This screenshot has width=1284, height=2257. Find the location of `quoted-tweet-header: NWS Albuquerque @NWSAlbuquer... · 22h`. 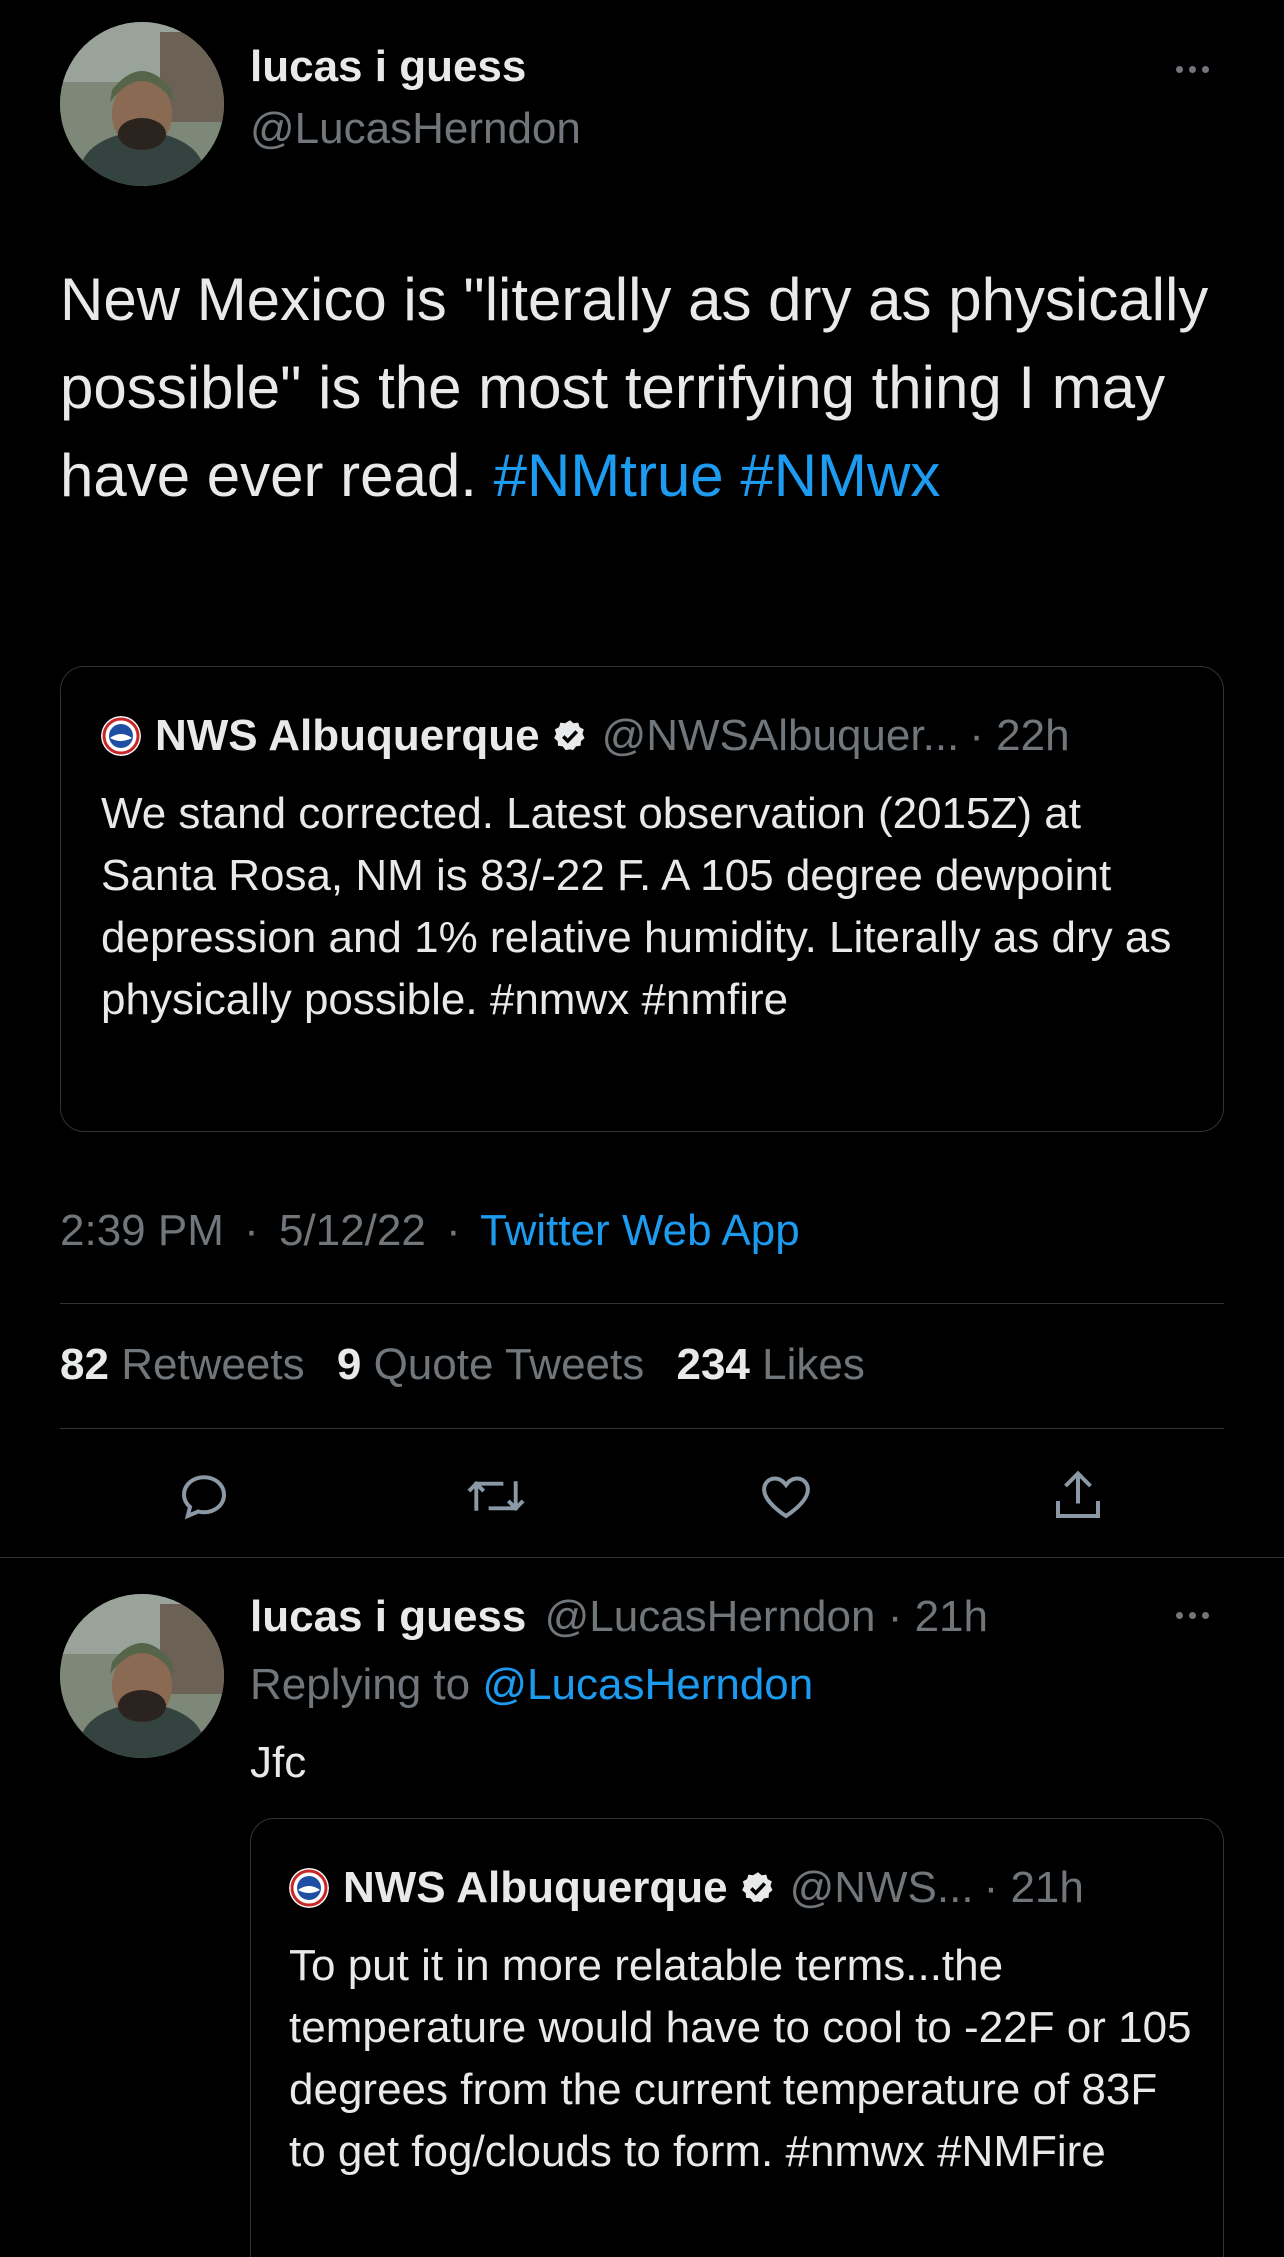

quoted-tweet-header: NWS Albuquerque @NWSAlbuquer... · 22h is located at coordinates (585, 736).